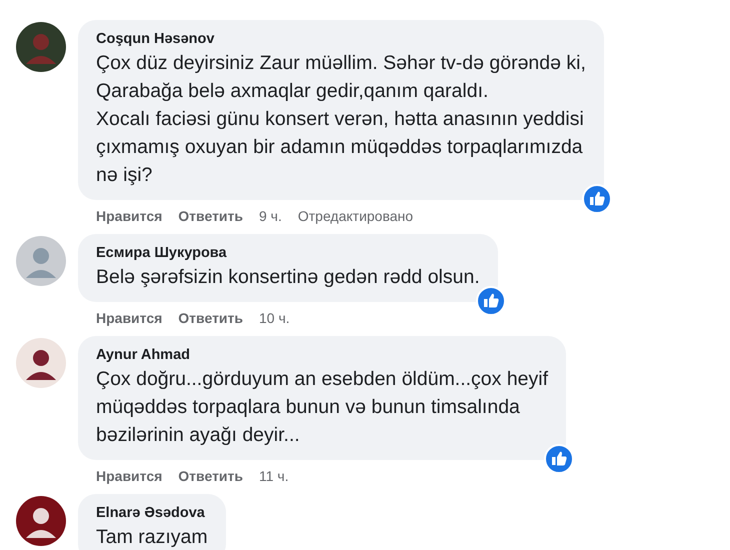  Describe the element at coordinates (270, 216) in the screenshot. I see `timestamp: 9 ч.` at that location.